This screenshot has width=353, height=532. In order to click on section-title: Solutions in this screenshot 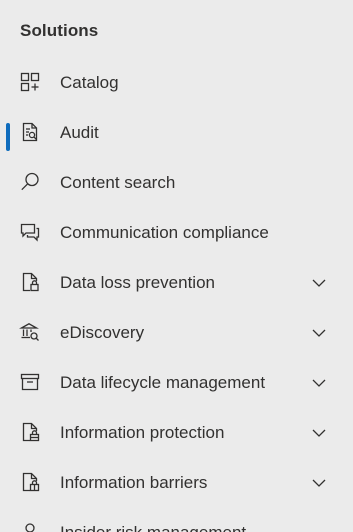, I will do `click(59, 30)`.